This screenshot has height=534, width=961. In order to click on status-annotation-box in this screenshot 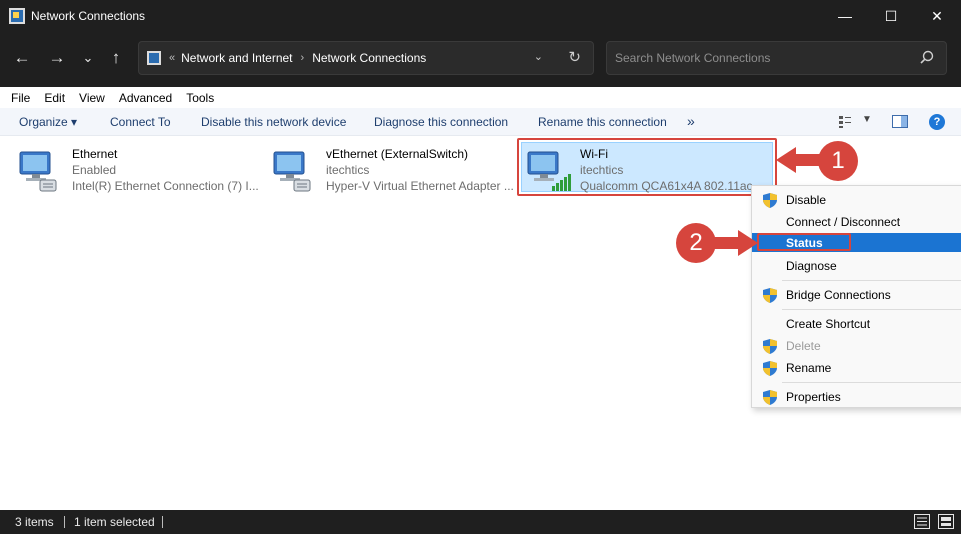, I will do `click(804, 242)`.